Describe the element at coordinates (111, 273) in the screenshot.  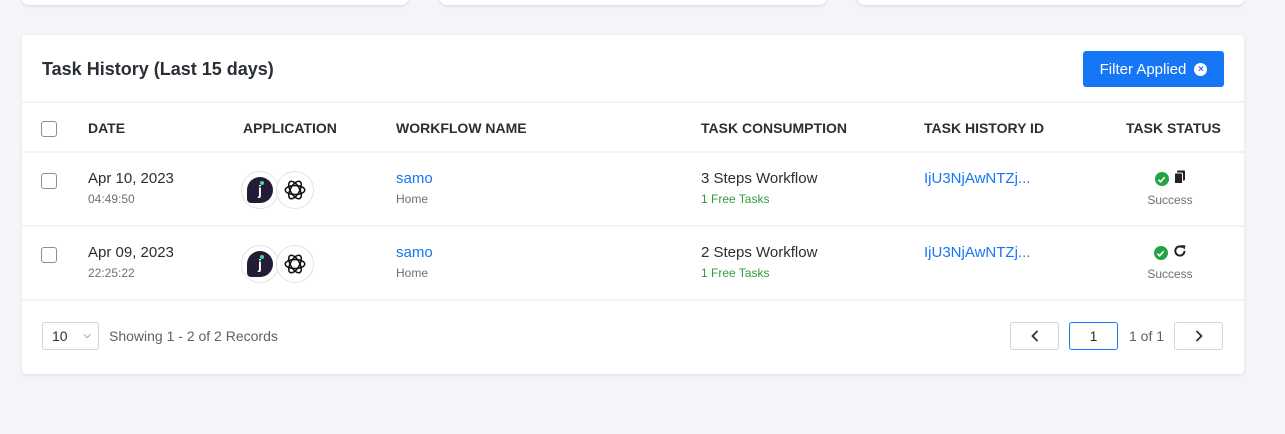
I see `task-time: 22:25:22` at that location.